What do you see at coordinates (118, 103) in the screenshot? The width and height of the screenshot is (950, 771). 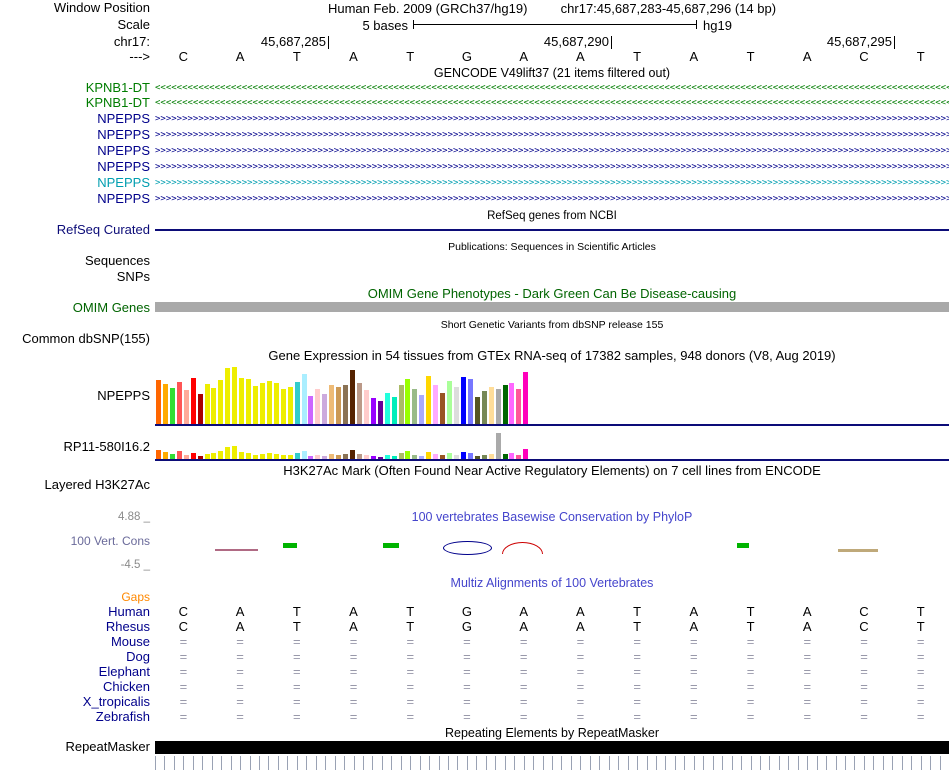 I see `gene-label-kpnb1-dt-1: KPNB1-DT` at bounding box center [118, 103].